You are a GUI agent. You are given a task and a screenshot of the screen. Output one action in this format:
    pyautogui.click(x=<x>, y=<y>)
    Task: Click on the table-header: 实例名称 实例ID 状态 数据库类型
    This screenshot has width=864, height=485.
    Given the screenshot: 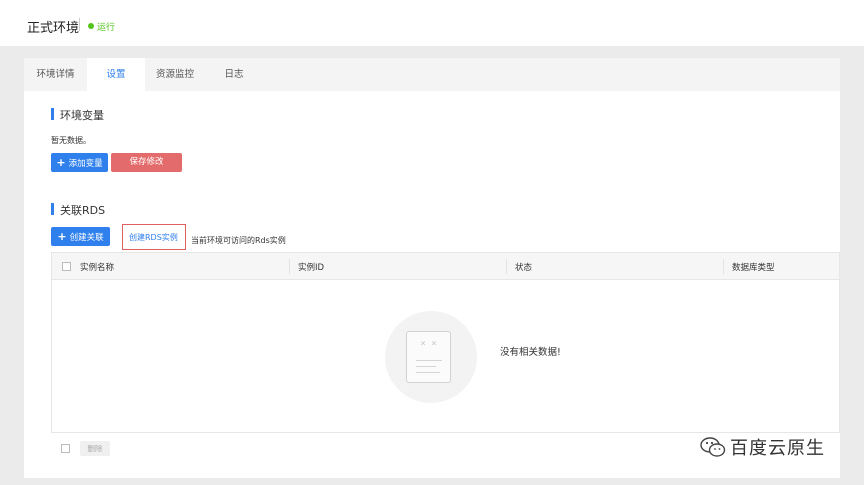 What is the action you would take?
    pyautogui.click(x=445, y=266)
    